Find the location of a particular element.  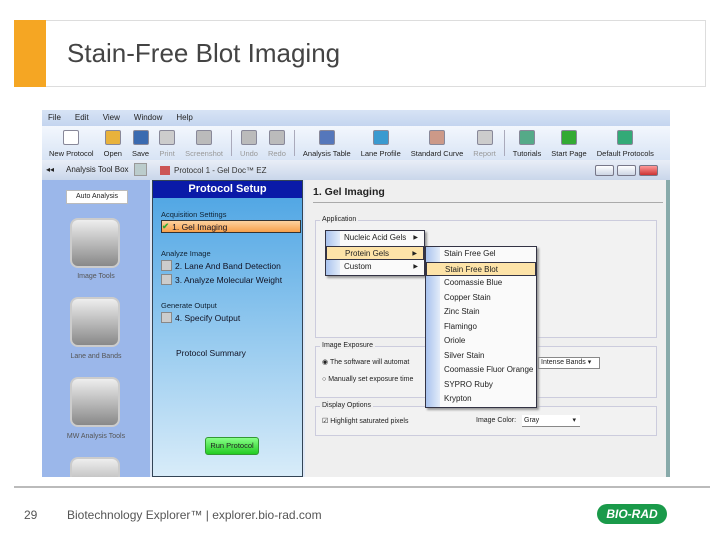

menu-protein-gels: Protein Gels ▶ is located at coordinates (375, 252).